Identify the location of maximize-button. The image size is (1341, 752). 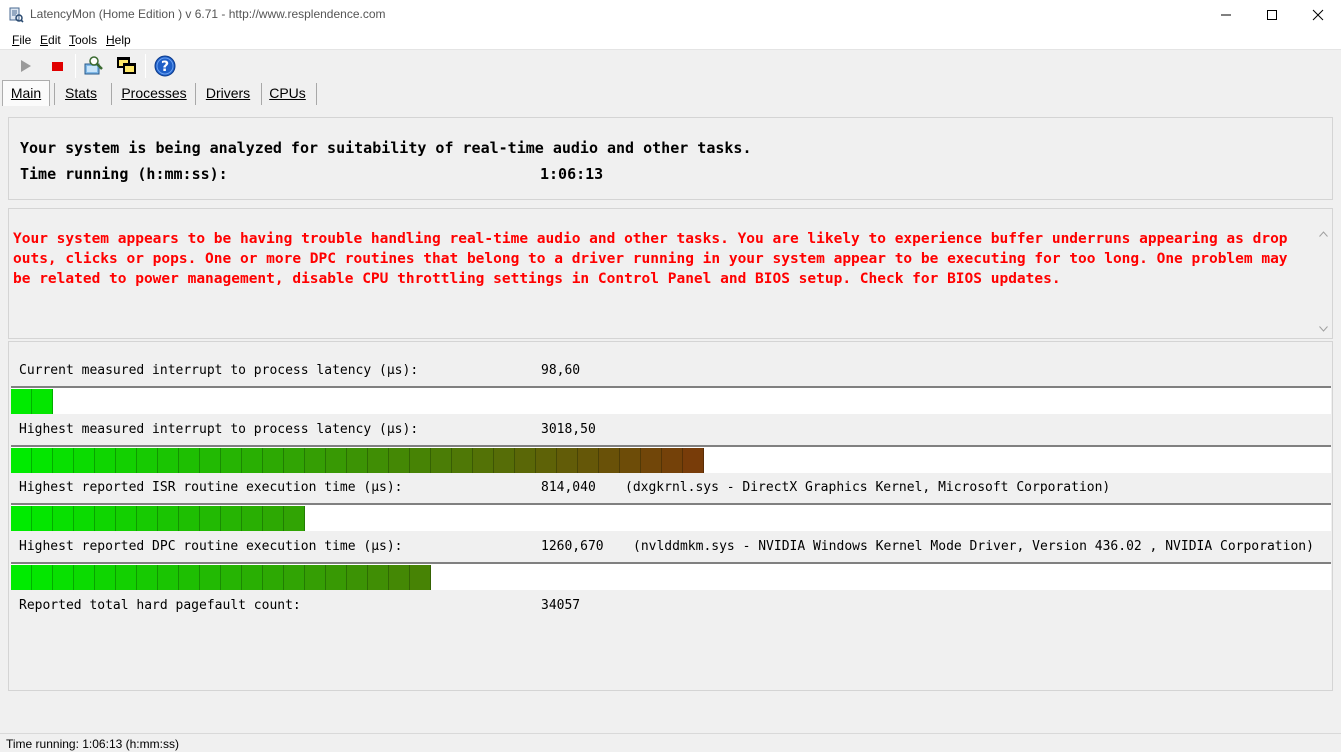
(1272, 15).